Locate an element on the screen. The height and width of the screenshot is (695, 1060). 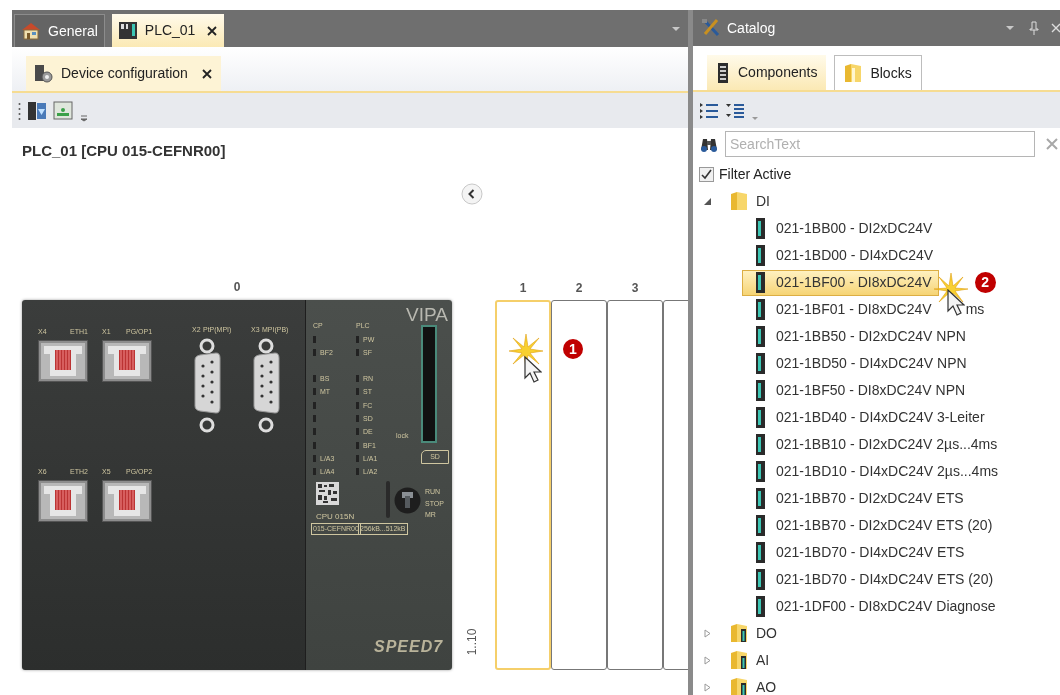
tree-item-text: ms is located at coordinates (975, 309).